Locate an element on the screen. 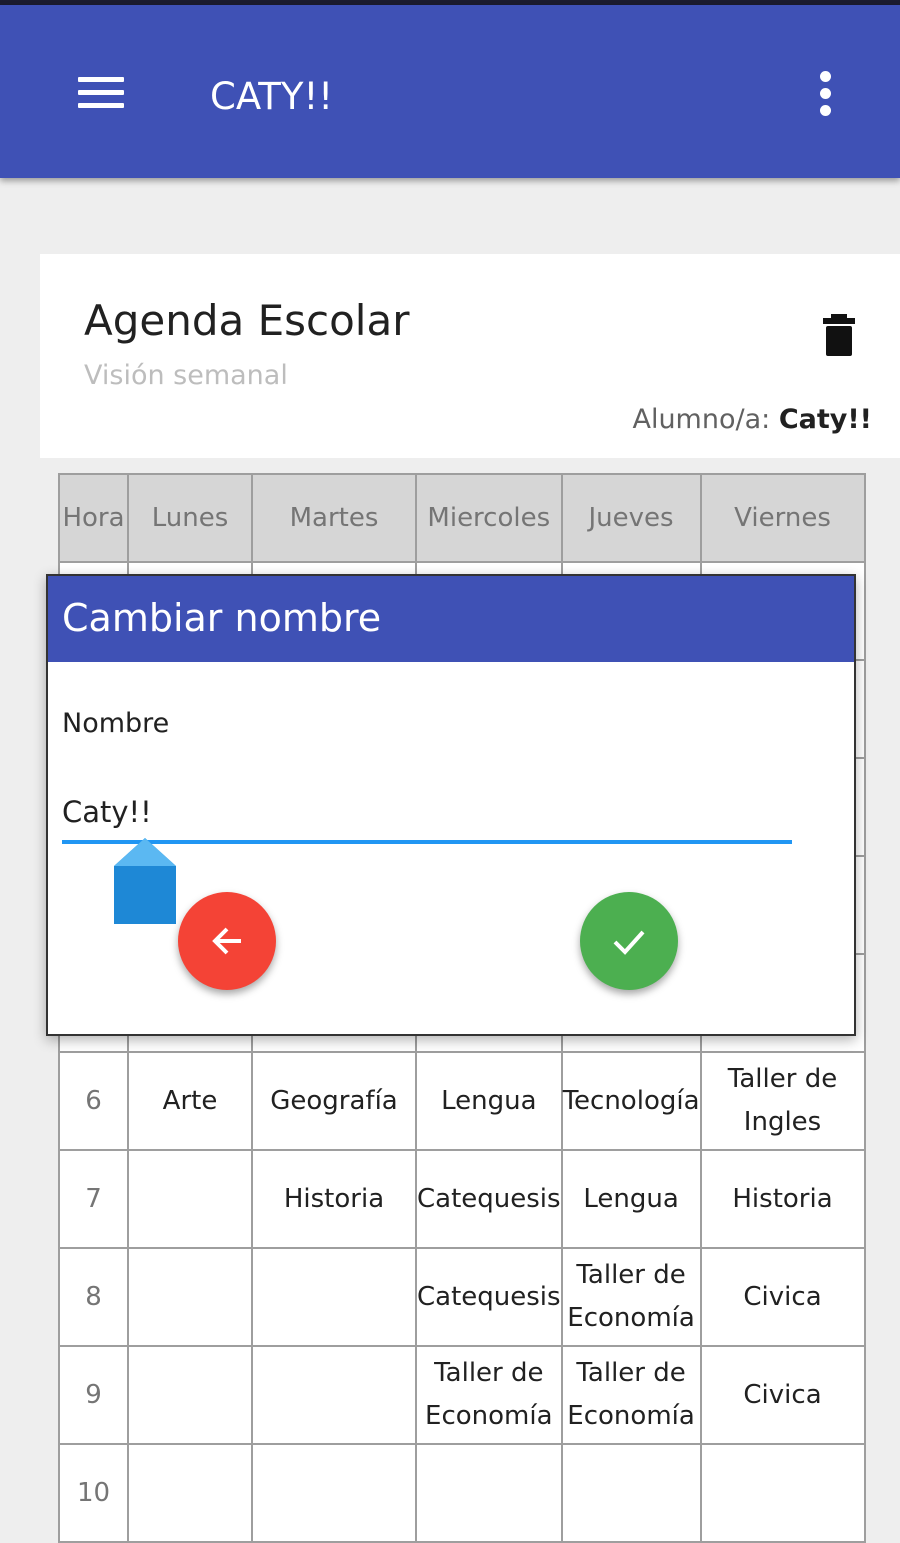 This screenshot has height=1543, width=900. back-button is located at coordinates (227, 941).